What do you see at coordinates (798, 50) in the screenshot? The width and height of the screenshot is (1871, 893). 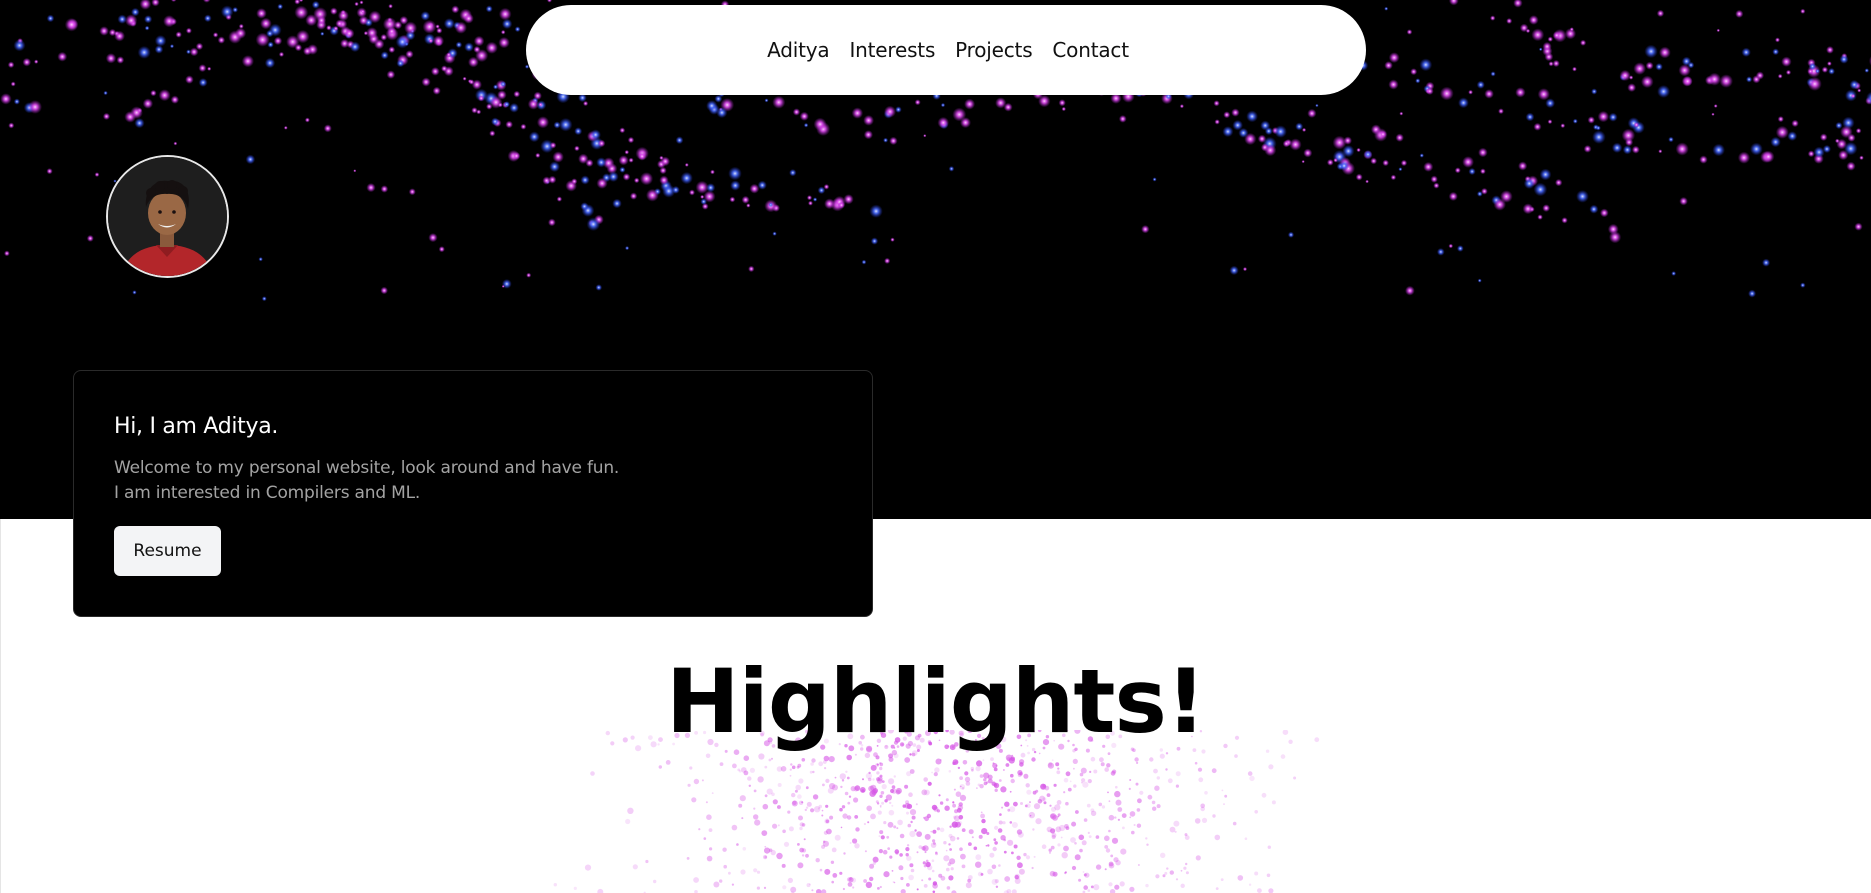 I see `nav-link-home: Aditya` at bounding box center [798, 50].